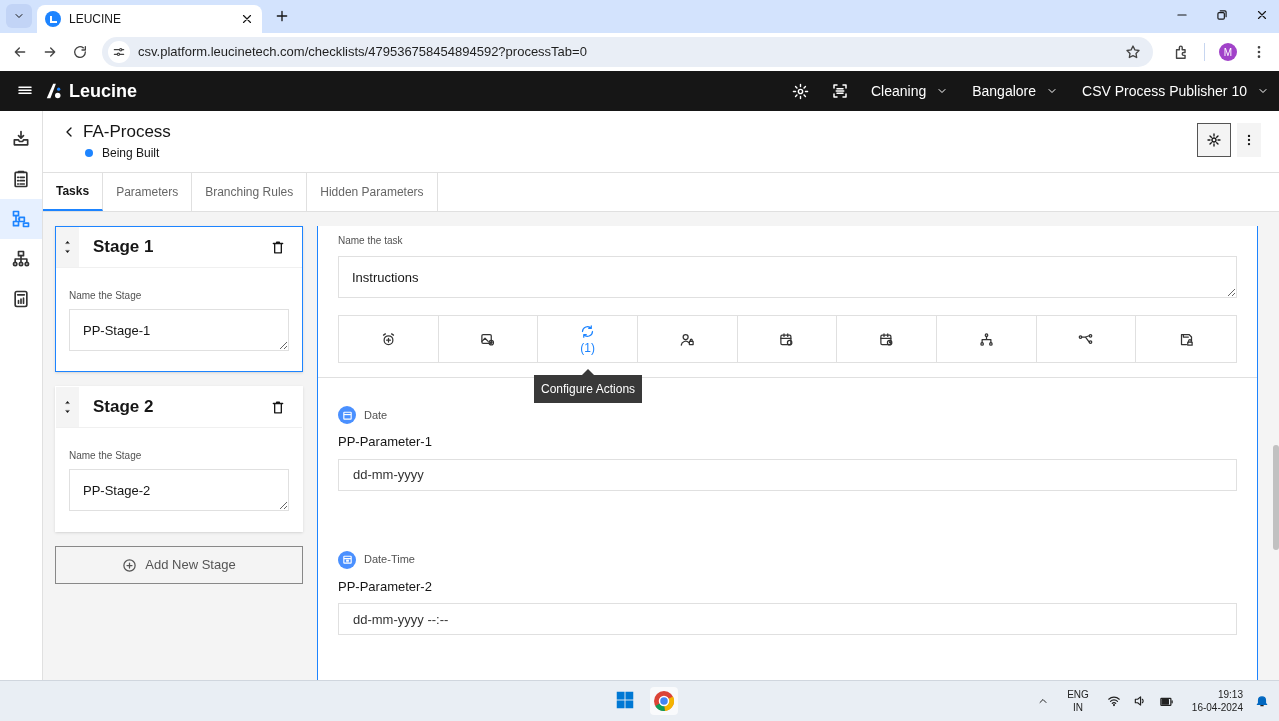  Describe the element at coordinates (787, 474) in the screenshot. I see `date-input-field: dd-mm-yyyy` at that location.